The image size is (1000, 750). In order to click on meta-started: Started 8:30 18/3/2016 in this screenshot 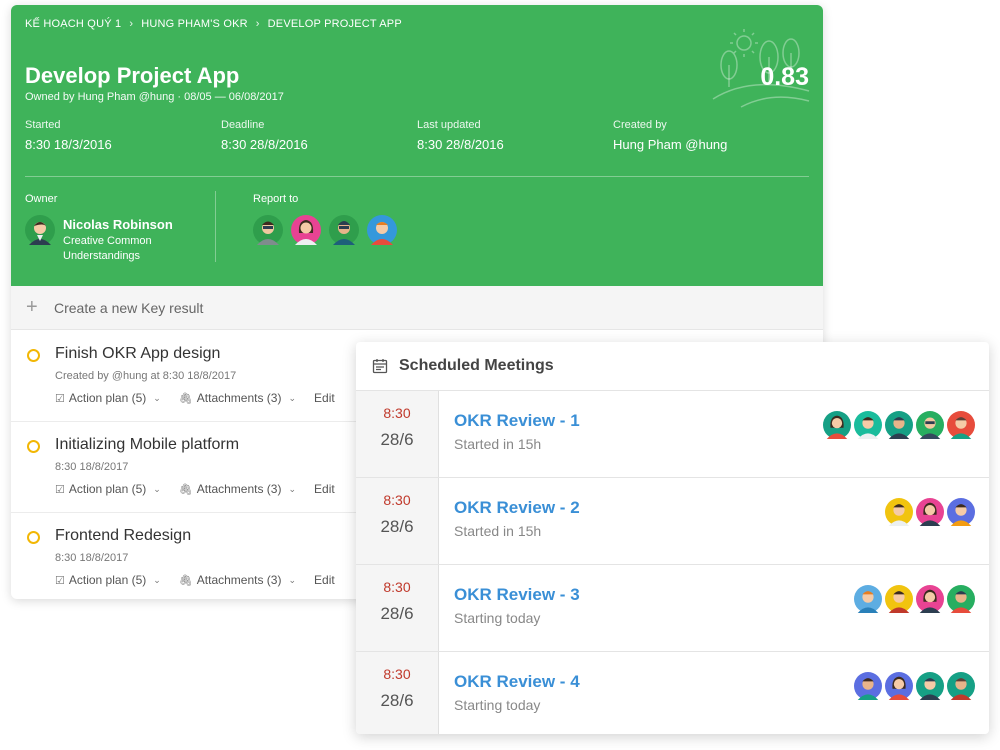, I will do `click(123, 135)`.